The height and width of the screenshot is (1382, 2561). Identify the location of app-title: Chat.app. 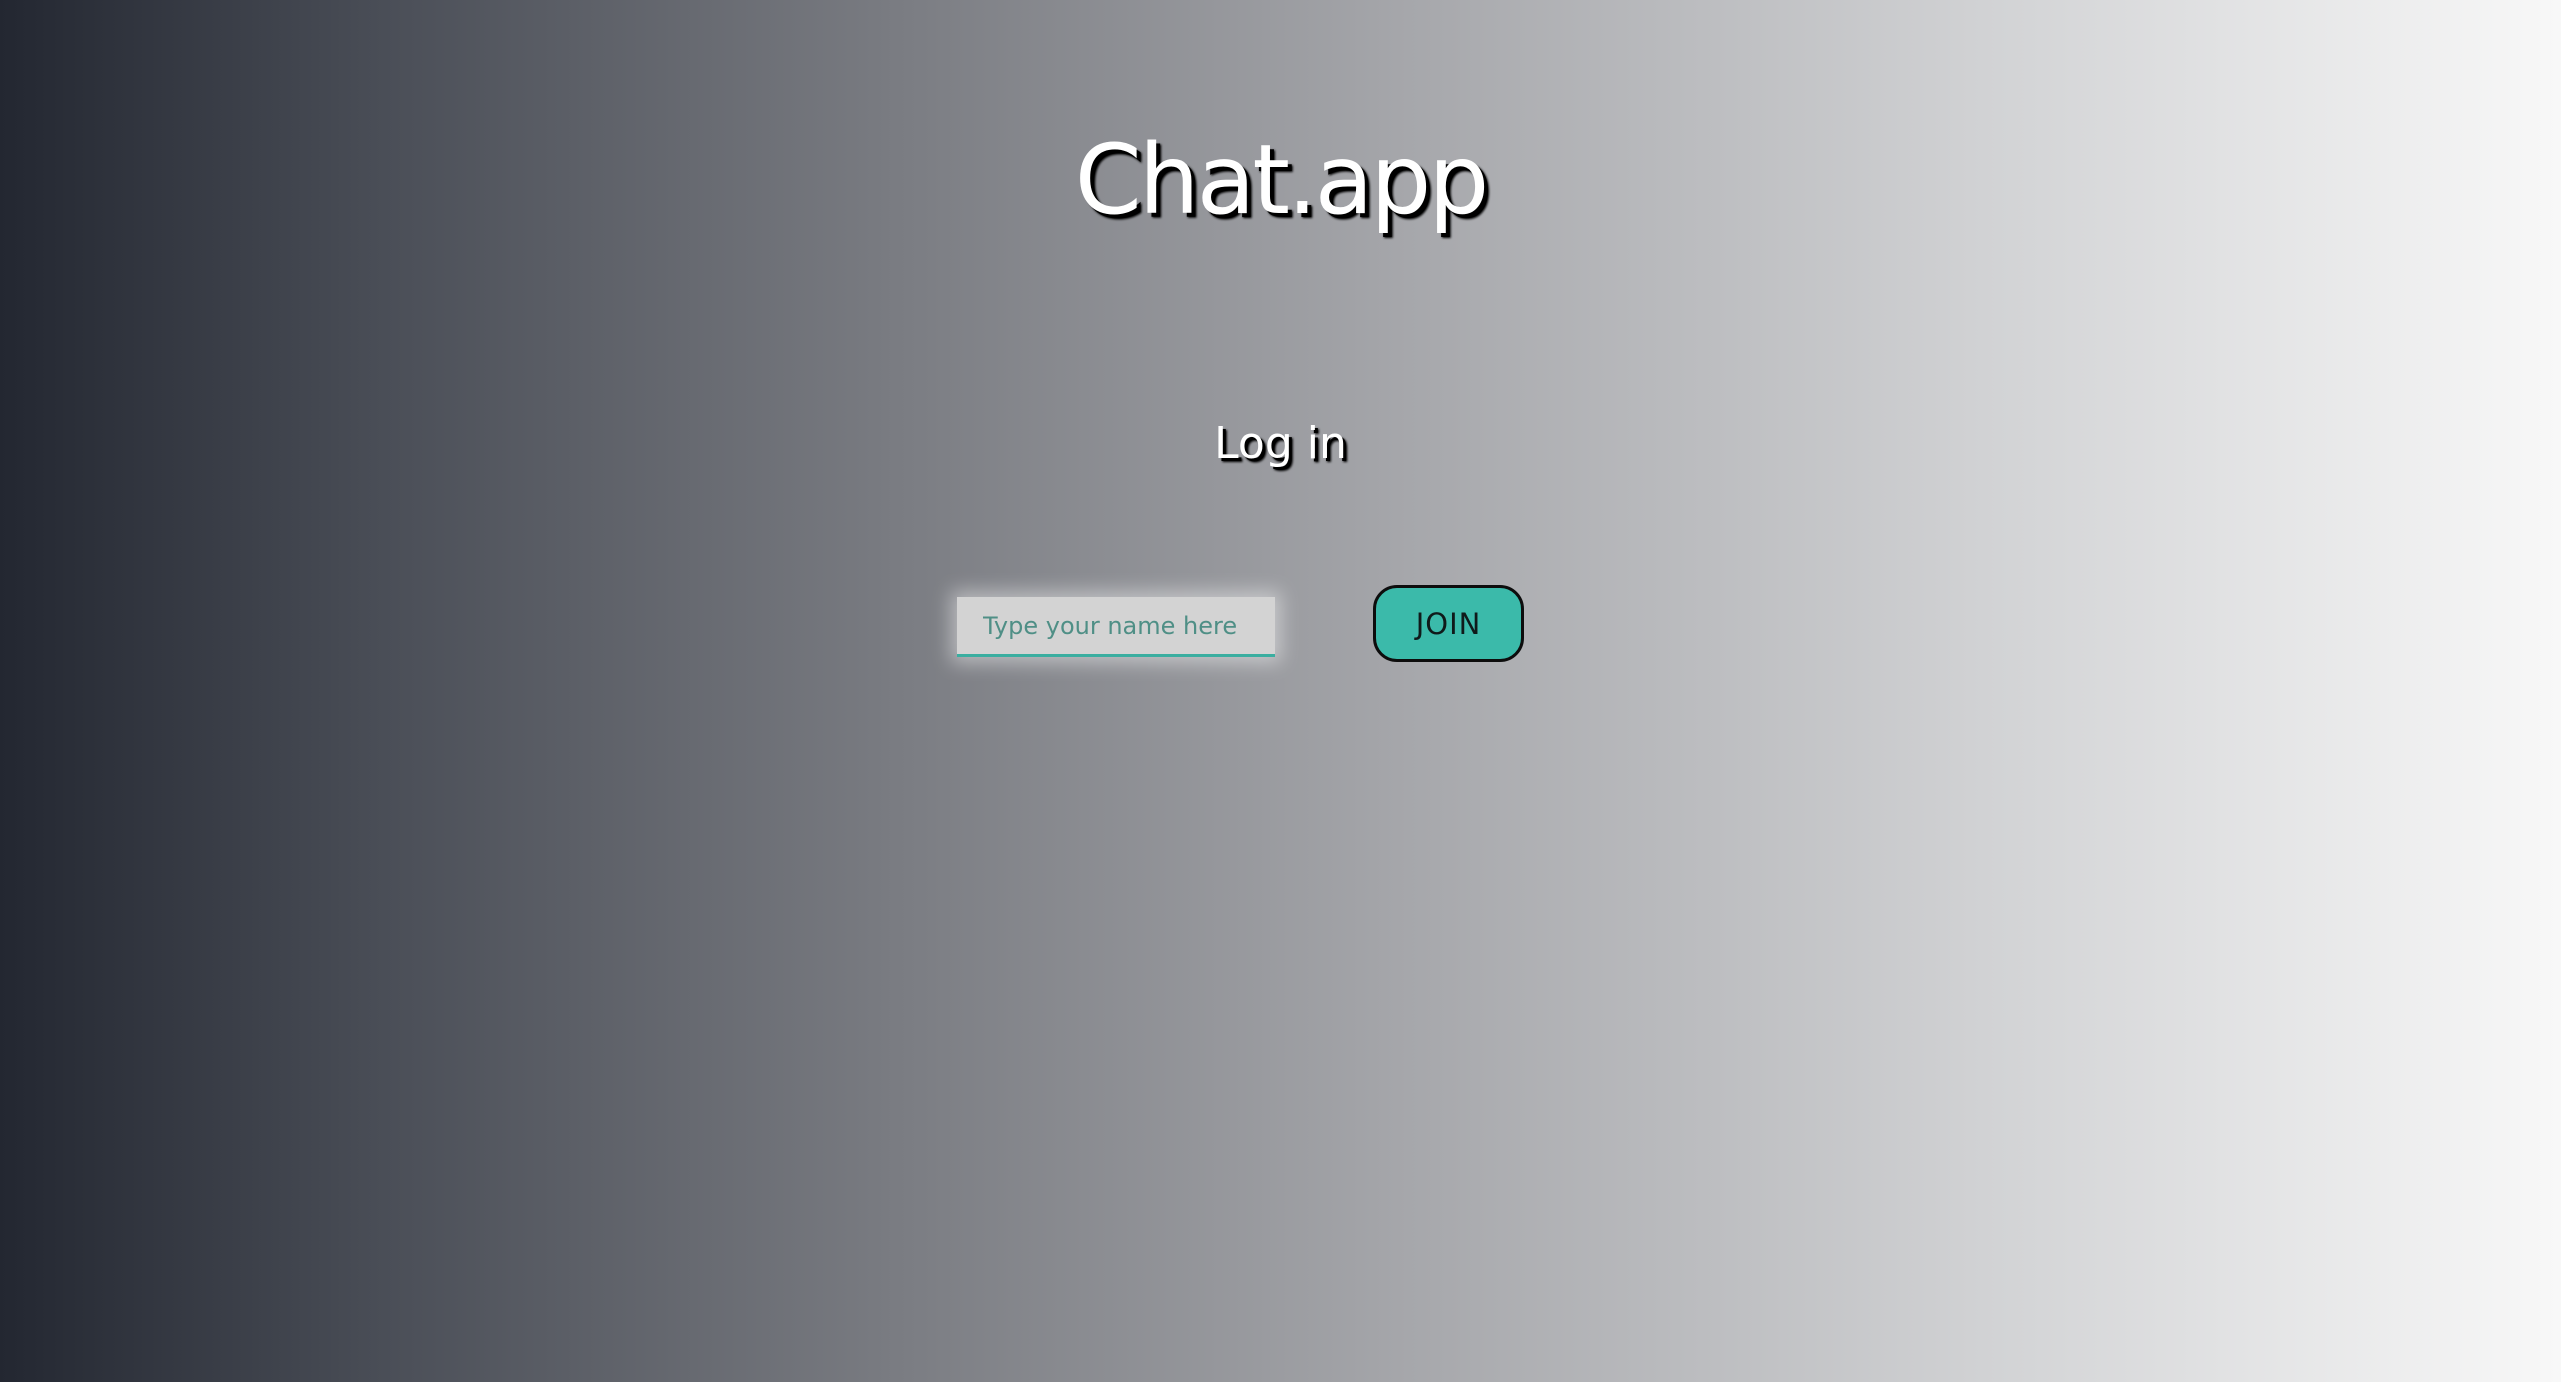
(1282, 180).